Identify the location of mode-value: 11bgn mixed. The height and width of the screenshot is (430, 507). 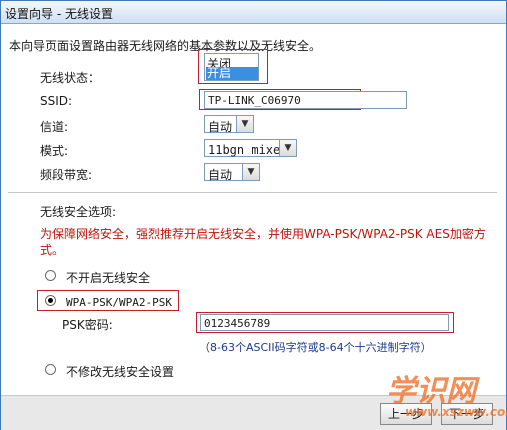
(248, 150).